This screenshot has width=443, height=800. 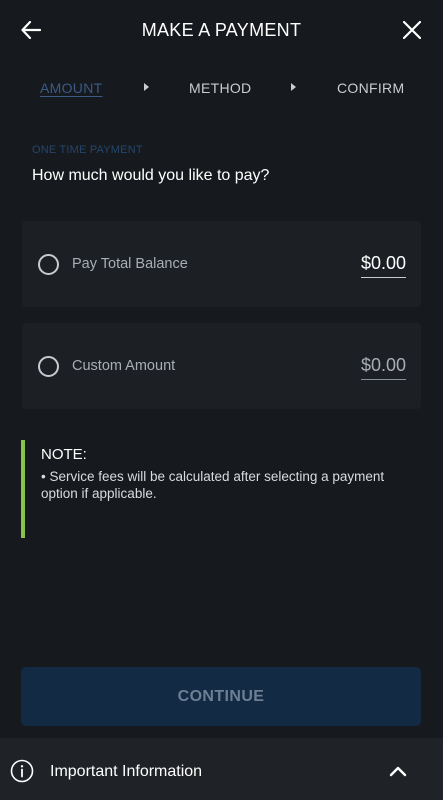 What do you see at coordinates (383, 367) in the screenshot?
I see `custom-amount-input: $0.00` at bounding box center [383, 367].